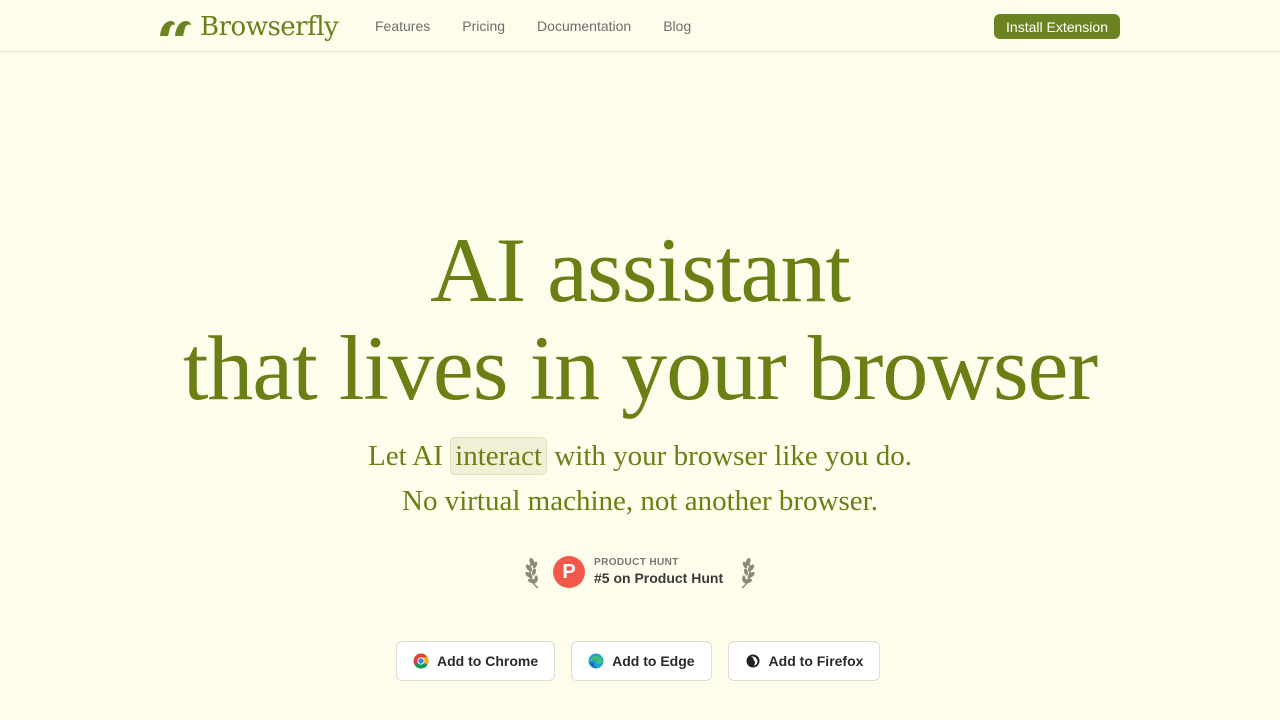 The image size is (1280, 720). Describe the element at coordinates (596, 661) in the screenshot. I see `edge-icon` at that location.